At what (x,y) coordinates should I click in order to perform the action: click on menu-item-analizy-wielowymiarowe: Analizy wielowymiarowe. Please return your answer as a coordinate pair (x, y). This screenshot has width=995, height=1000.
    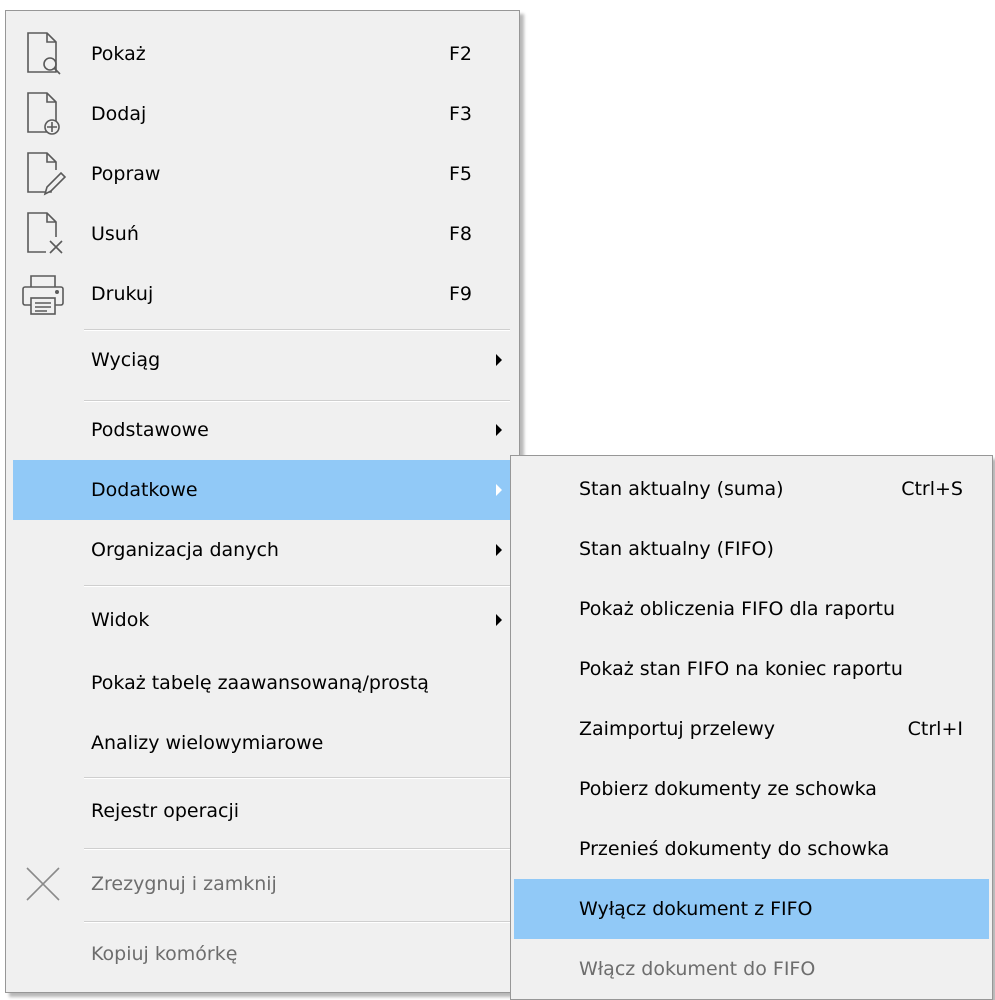
    Looking at the image, I should click on (262, 743).